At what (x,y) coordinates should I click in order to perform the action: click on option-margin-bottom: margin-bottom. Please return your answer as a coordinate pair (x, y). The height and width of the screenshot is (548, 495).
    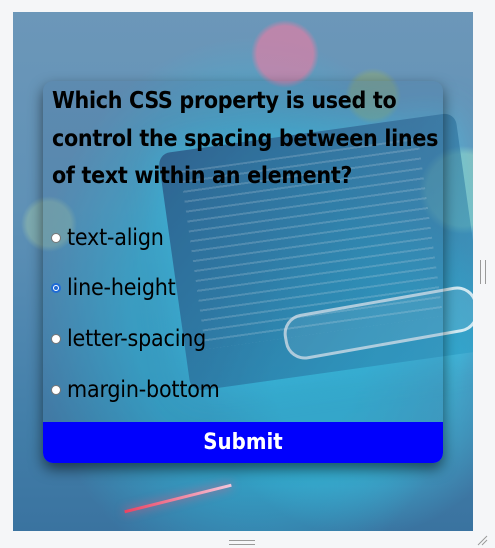
    Looking at the image, I should click on (135, 390).